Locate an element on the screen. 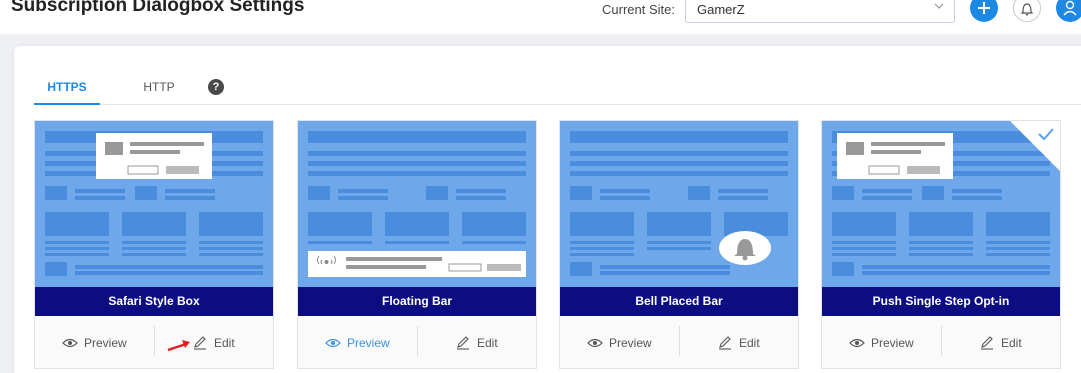 Image resolution: width=1081 pixels, height=373 pixels. chevron-down-icon is located at coordinates (939, 6).